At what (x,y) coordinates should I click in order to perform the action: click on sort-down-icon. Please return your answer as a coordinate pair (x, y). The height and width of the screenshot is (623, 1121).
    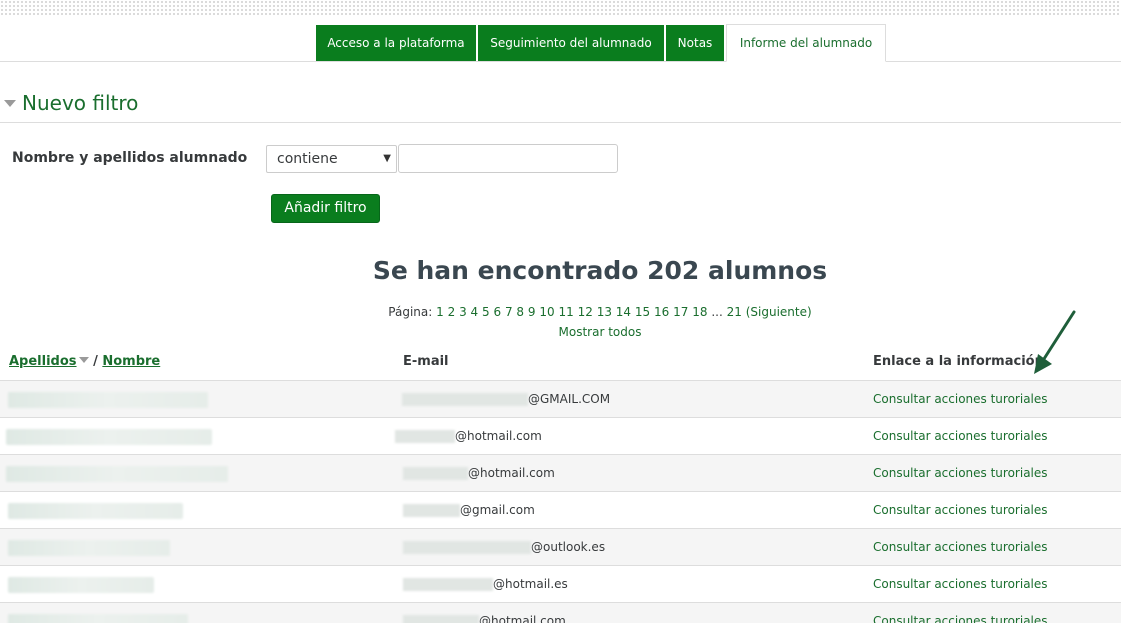
    Looking at the image, I should click on (83, 360).